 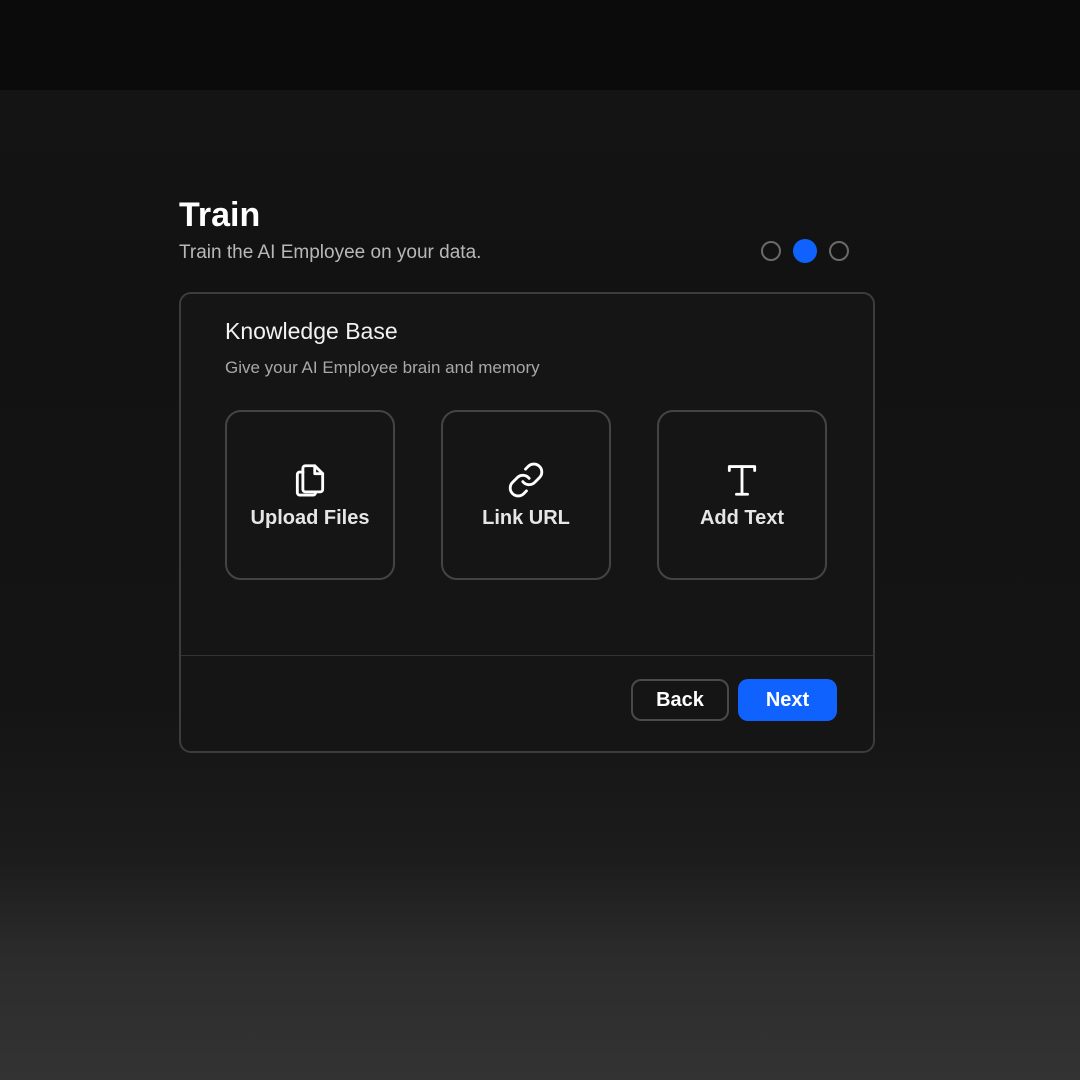 What do you see at coordinates (310, 517) in the screenshot?
I see `upload-files-label: Upload Files` at bounding box center [310, 517].